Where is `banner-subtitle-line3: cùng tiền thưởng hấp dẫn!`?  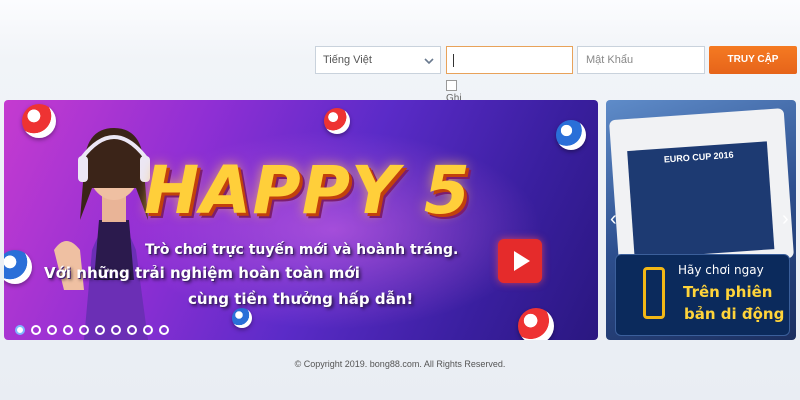
banner-subtitle-line3: cùng tiền thưởng hấp dẫn! is located at coordinates (301, 299).